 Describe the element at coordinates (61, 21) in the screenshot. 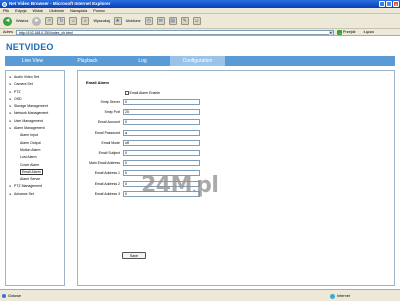

I see `refresh-icon: ↻` at that location.